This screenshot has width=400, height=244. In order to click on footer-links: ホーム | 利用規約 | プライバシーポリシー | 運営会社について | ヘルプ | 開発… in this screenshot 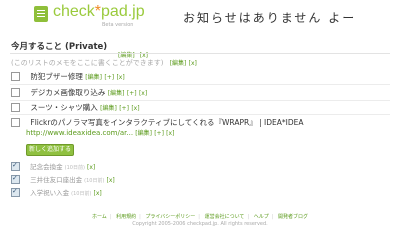, I will do `click(200, 217)`.